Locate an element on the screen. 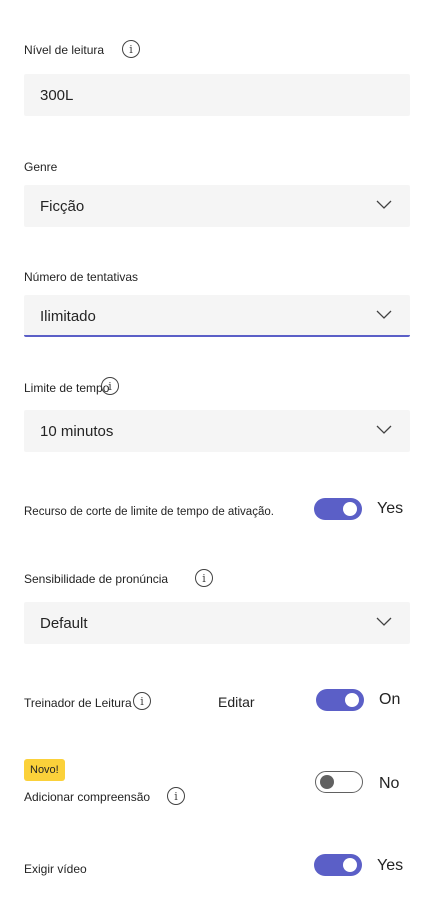  reading-coach-state: On is located at coordinates (390, 699).